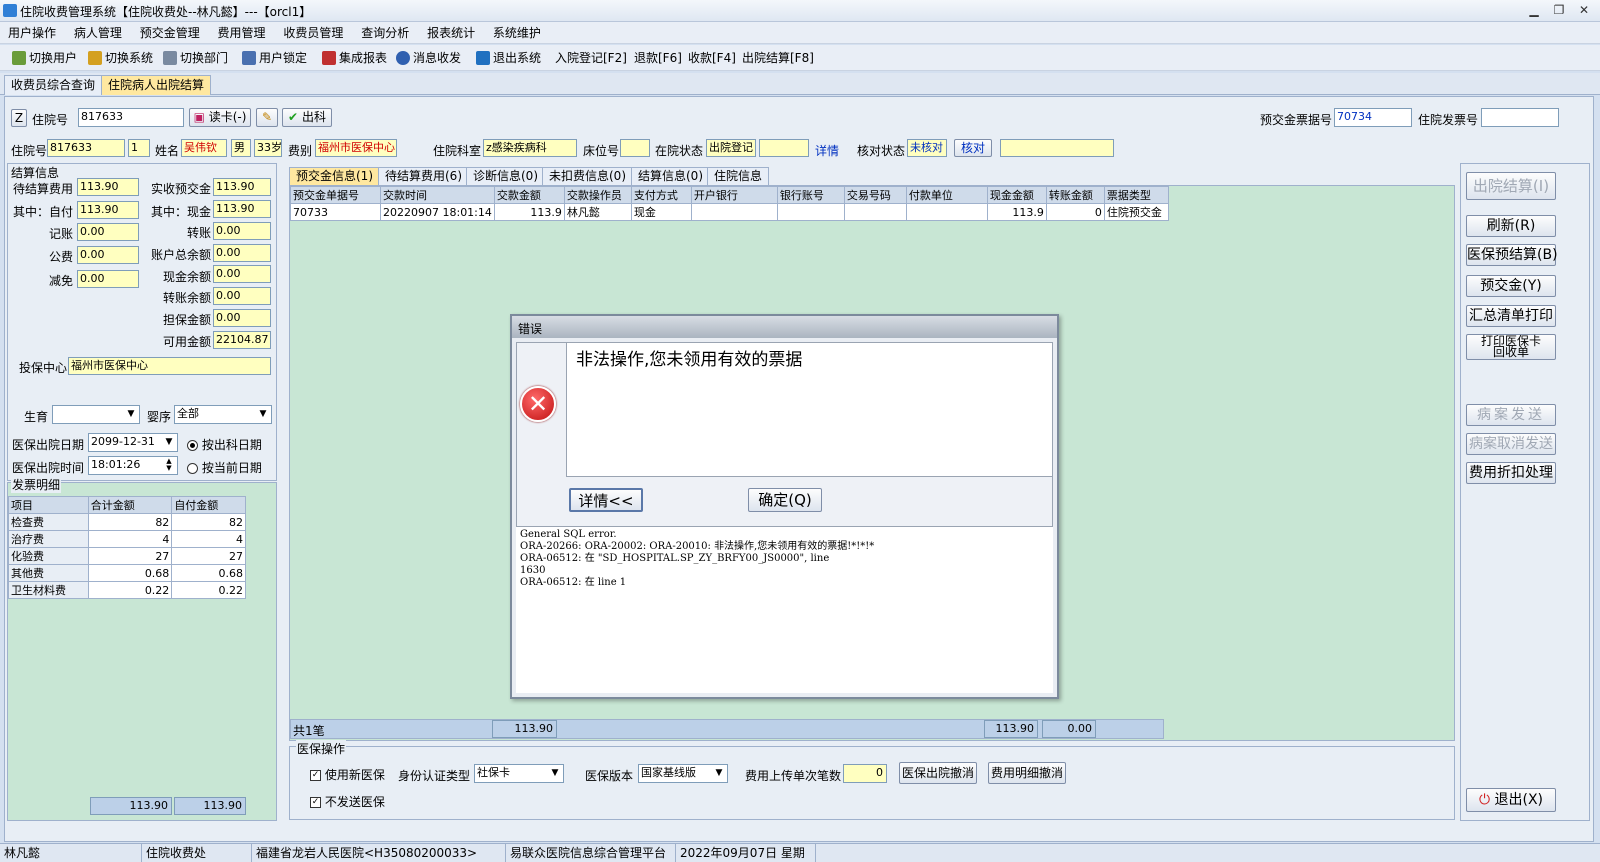 Image resolution: width=1600 pixels, height=862 pixels. What do you see at coordinates (738, 176) in the screenshot?
I see `tab-inpatient-info: 住院信息` at bounding box center [738, 176].